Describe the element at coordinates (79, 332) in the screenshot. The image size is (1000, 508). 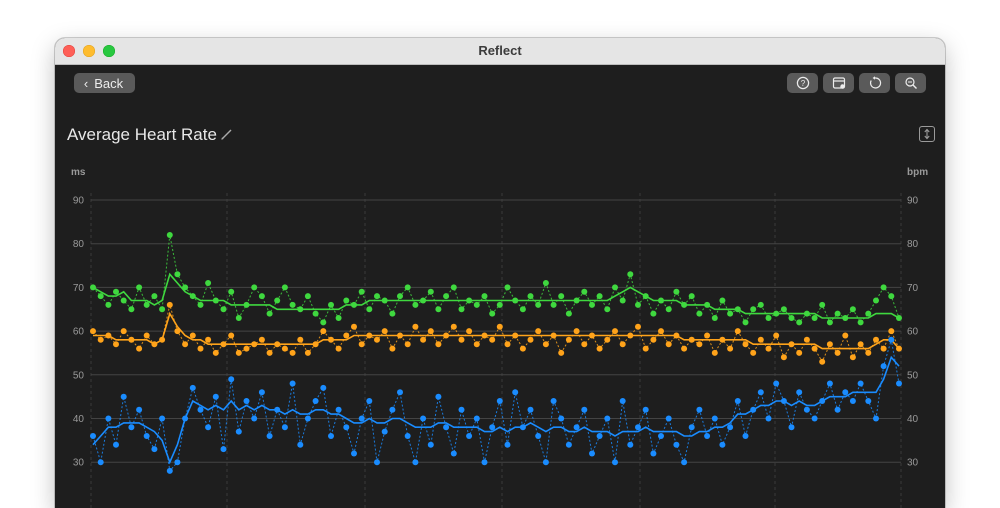
I see `y-tick-label-left: 60` at that location.